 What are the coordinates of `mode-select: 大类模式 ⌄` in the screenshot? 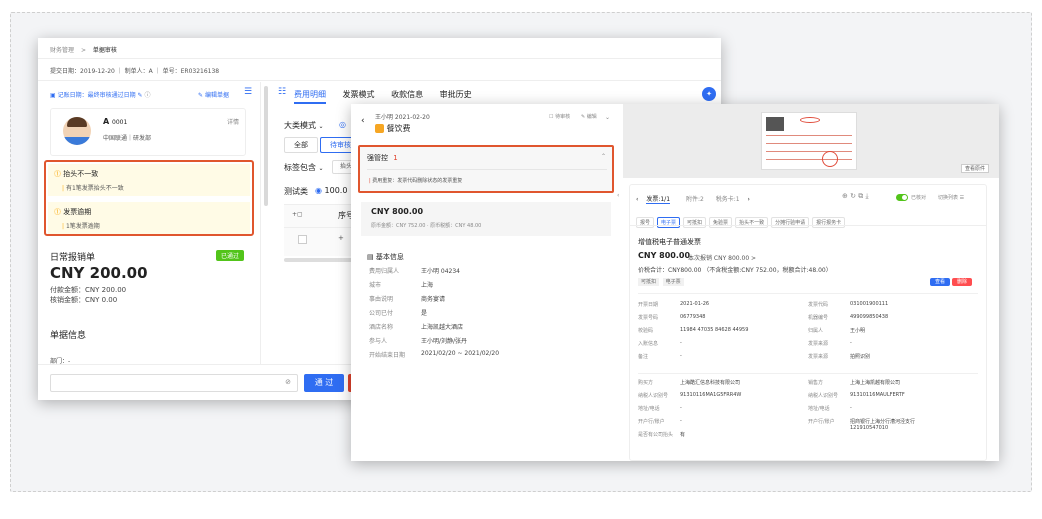 It's located at (304, 125).